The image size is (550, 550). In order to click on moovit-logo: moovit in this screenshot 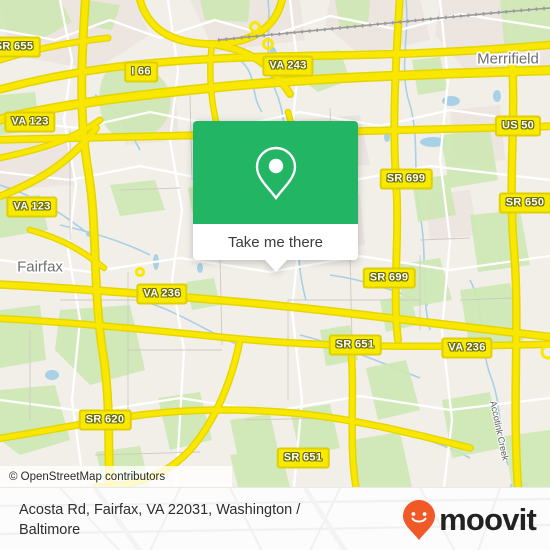, I will do `click(469, 520)`.